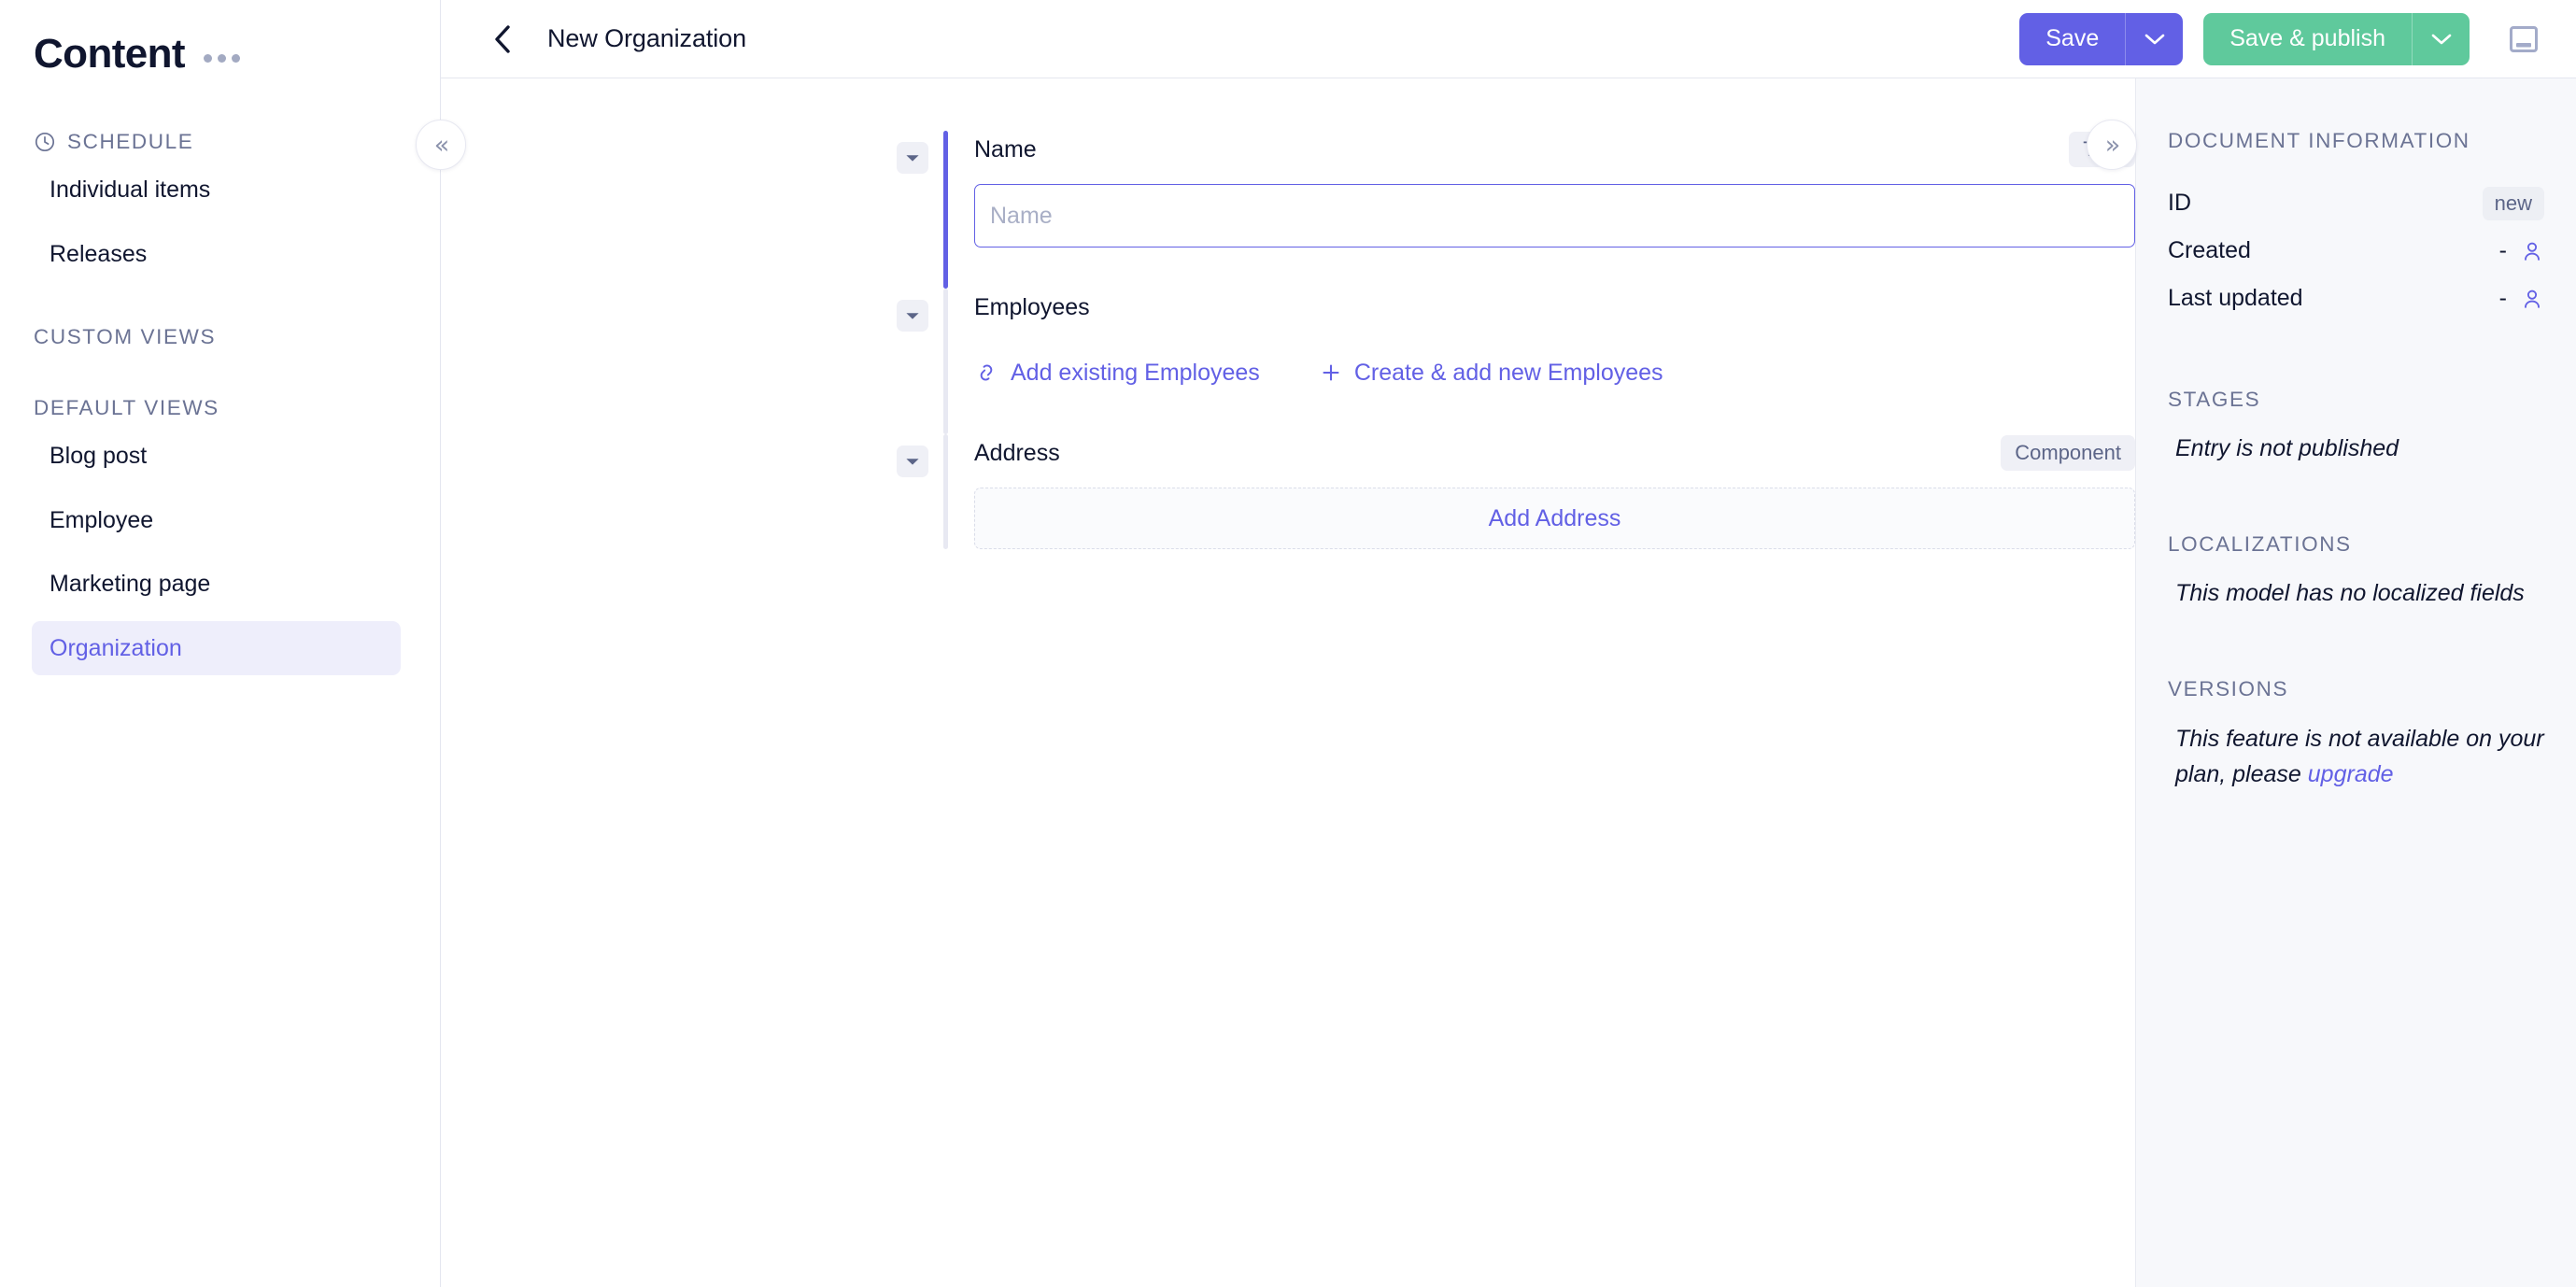 Image resolution: width=2576 pixels, height=1287 pixels. I want to click on field-address: Address Component Add Address, so click(1288, 492).